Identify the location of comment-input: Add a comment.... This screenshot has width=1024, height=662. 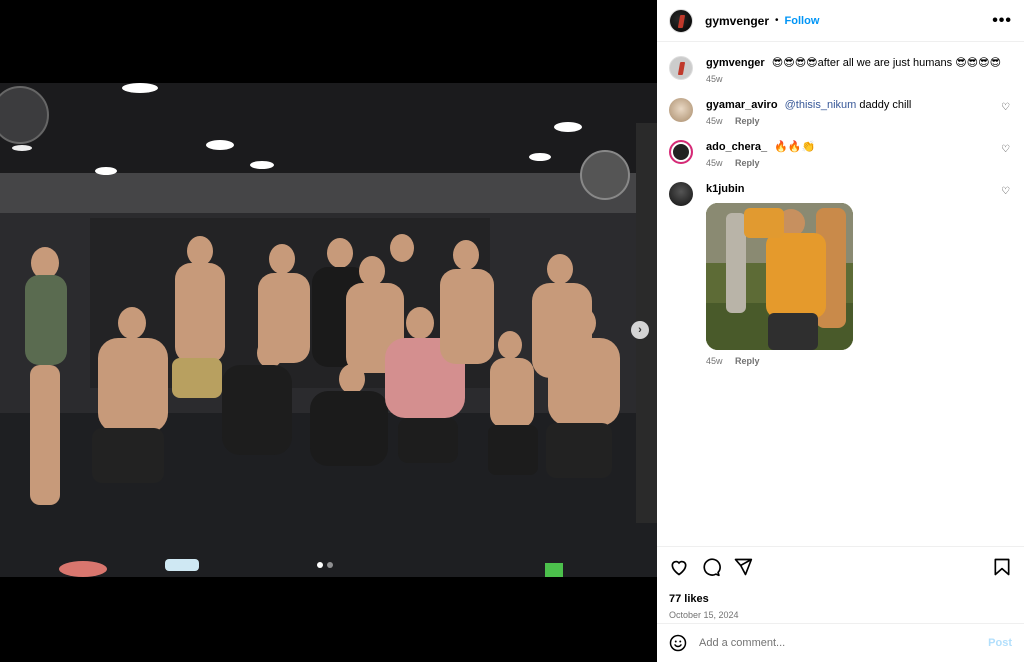
(843, 643).